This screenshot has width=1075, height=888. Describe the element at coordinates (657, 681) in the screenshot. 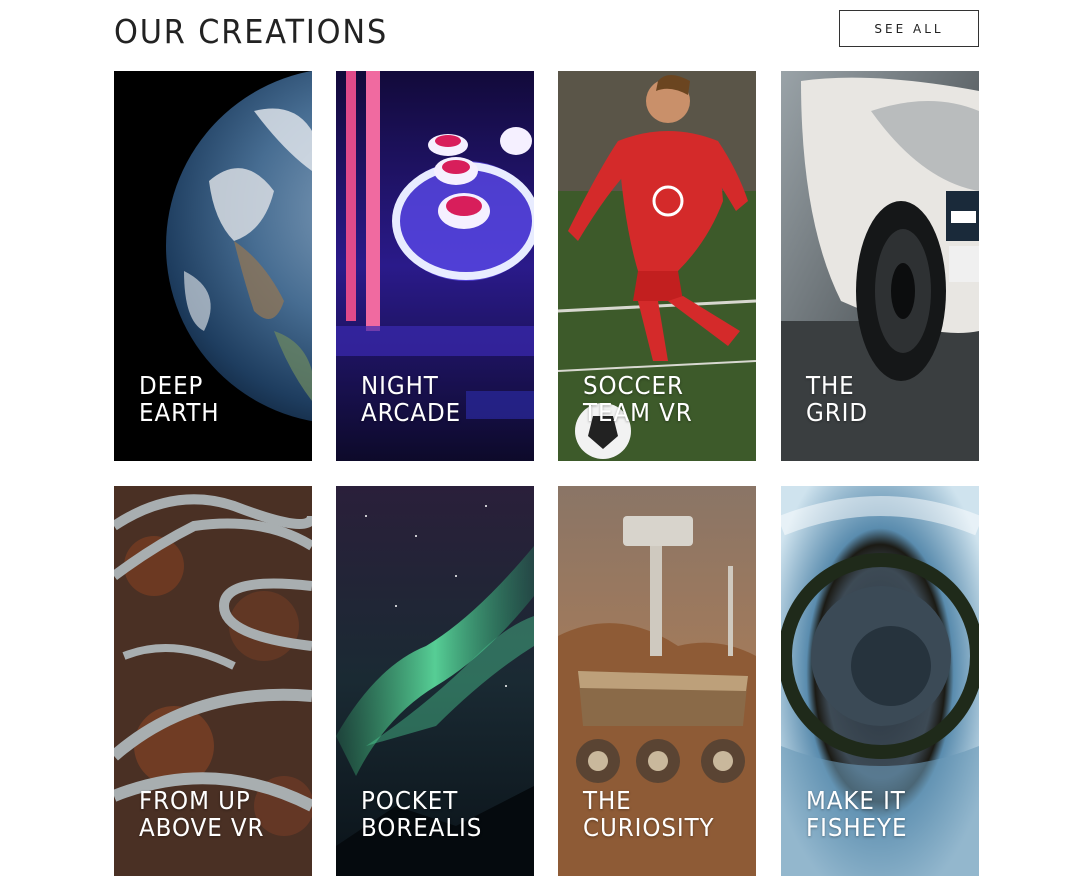

I see `card-the-curiosity: THE CURIOSITY` at that location.